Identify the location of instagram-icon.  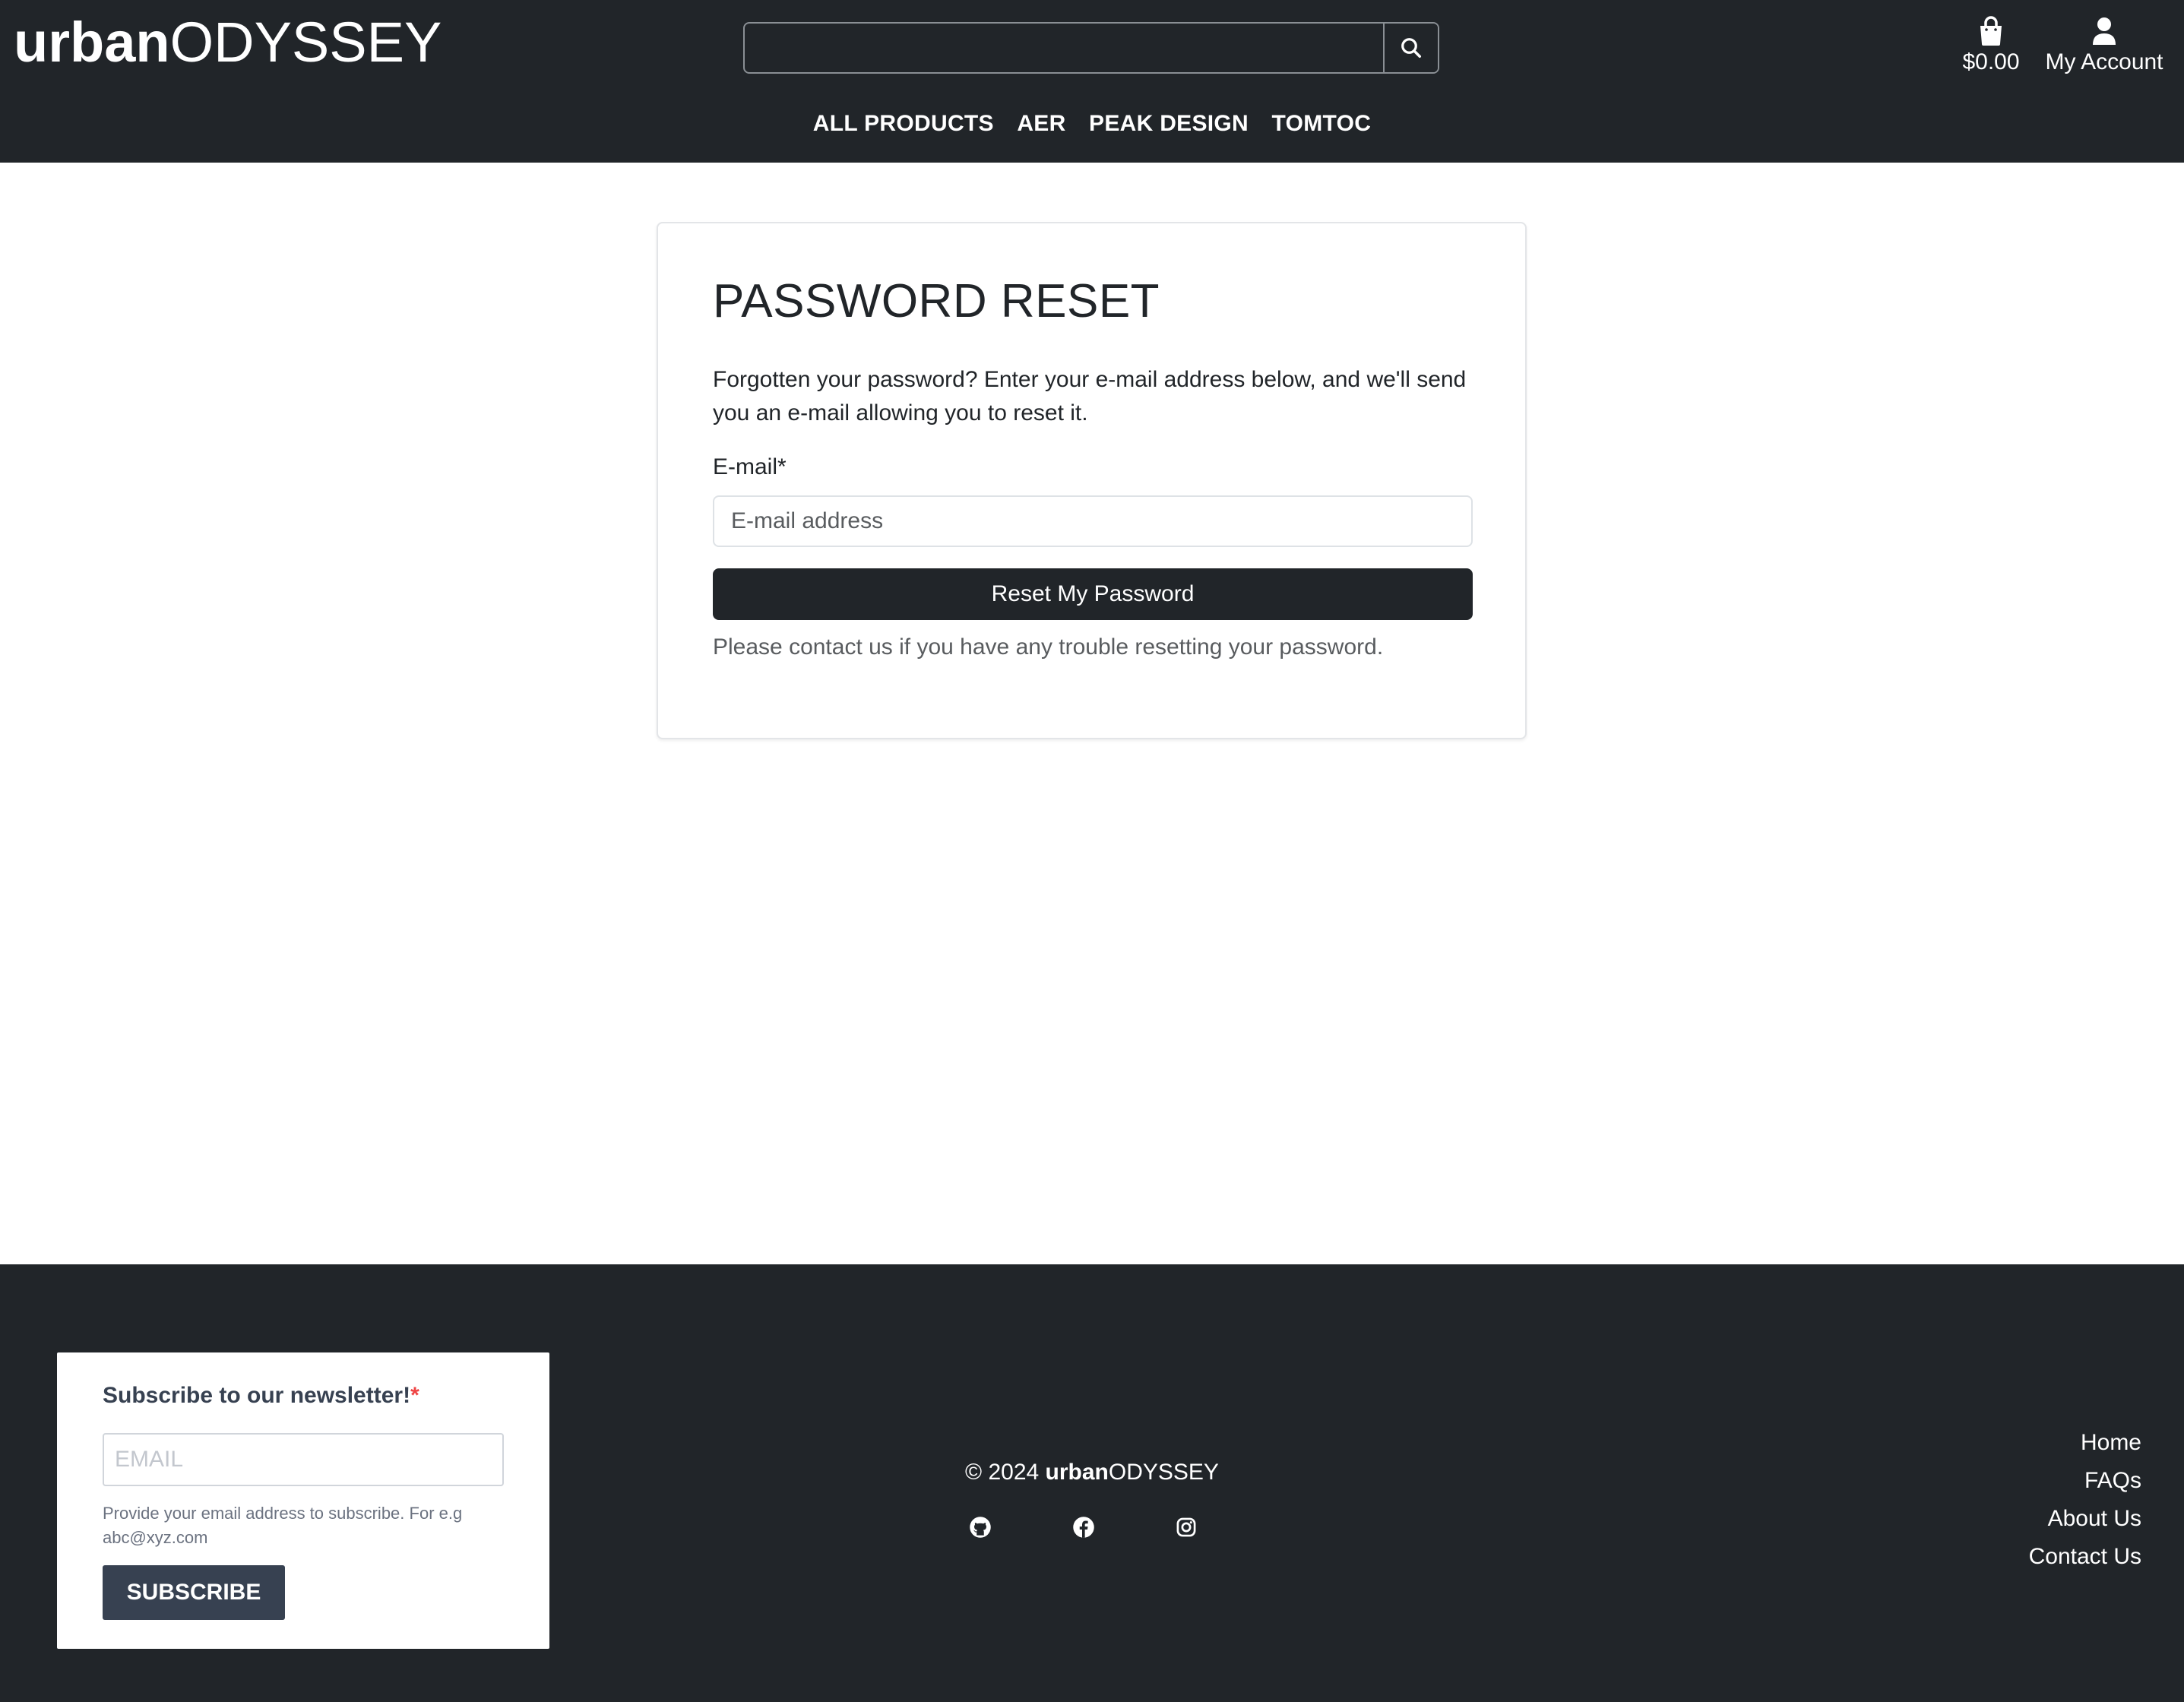
(1186, 1527).